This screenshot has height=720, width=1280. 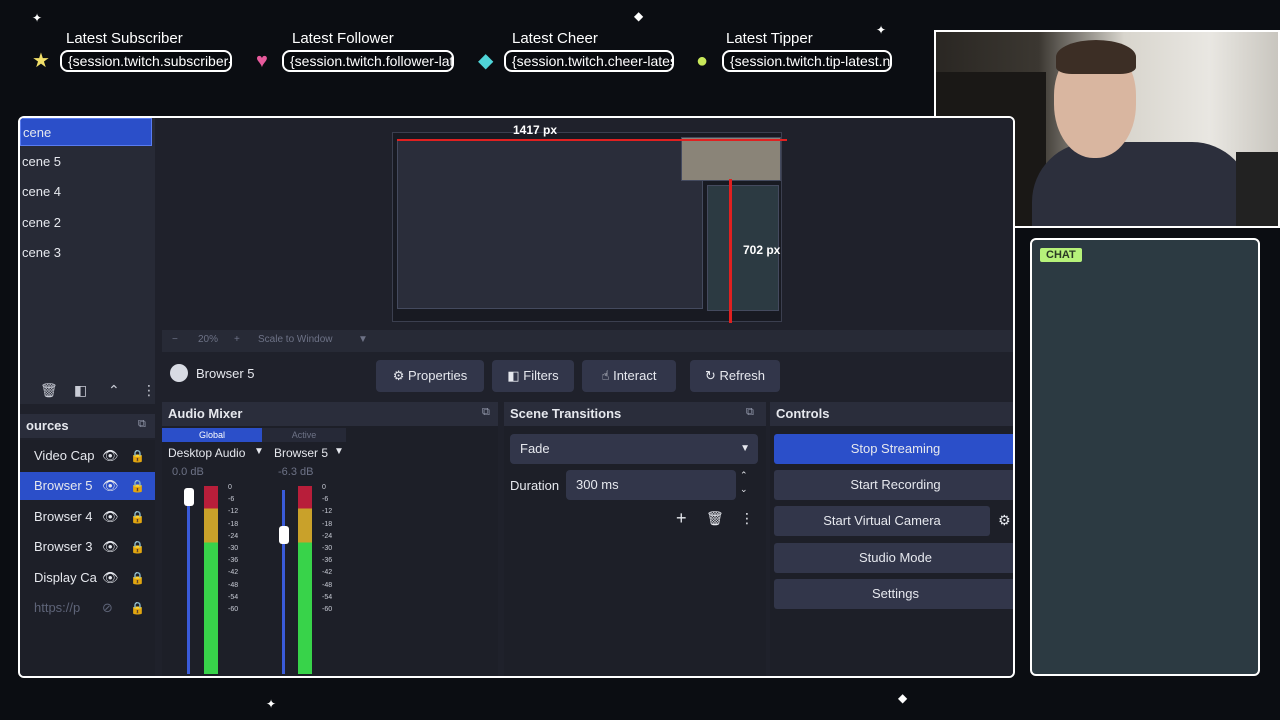 What do you see at coordinates (107, 608) in the screenshot?
I see `eye-hidden-icon: ⊘` at bounding box center [107, 608].